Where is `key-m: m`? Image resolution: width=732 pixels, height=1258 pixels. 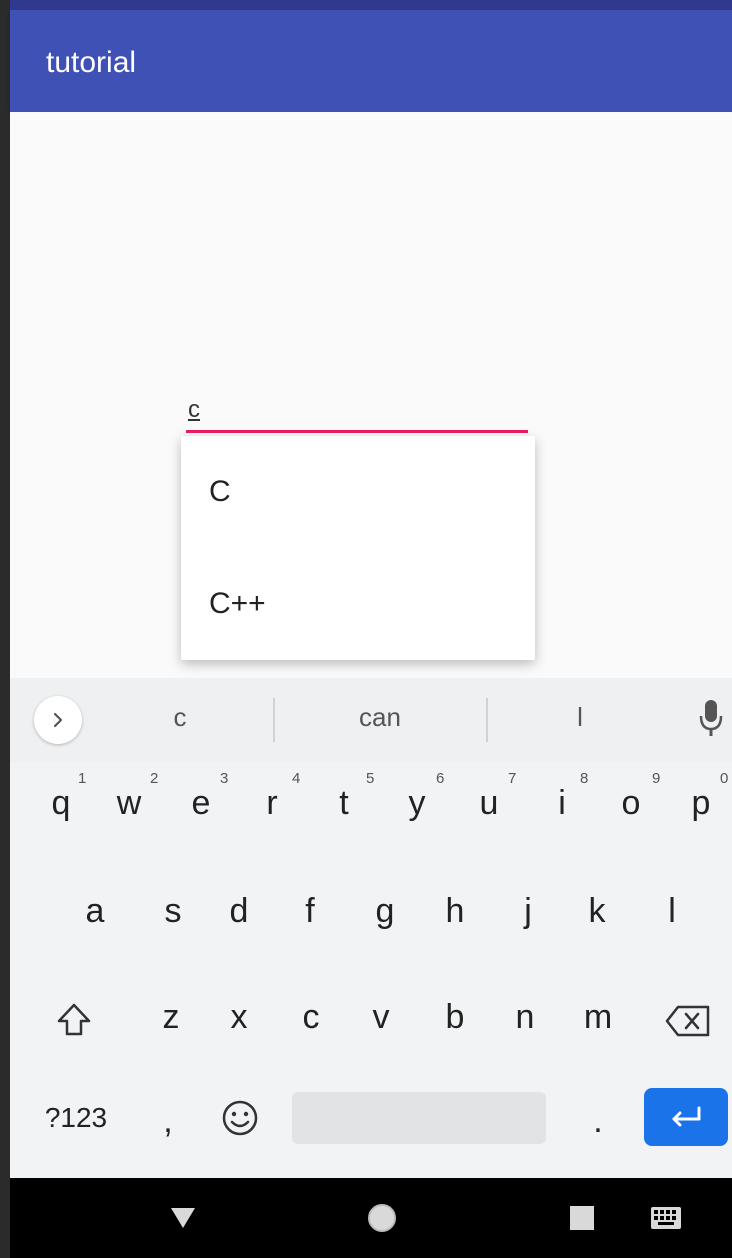 key-m: m is located at coordinates (598, 1017).